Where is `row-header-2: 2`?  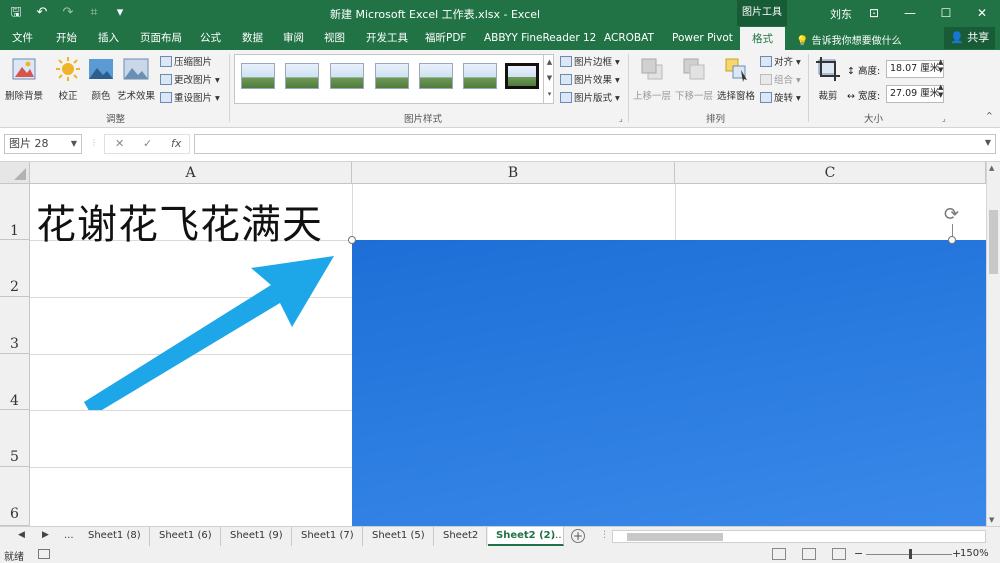
row-header-2: 2 is located at coordinates (15, 268).